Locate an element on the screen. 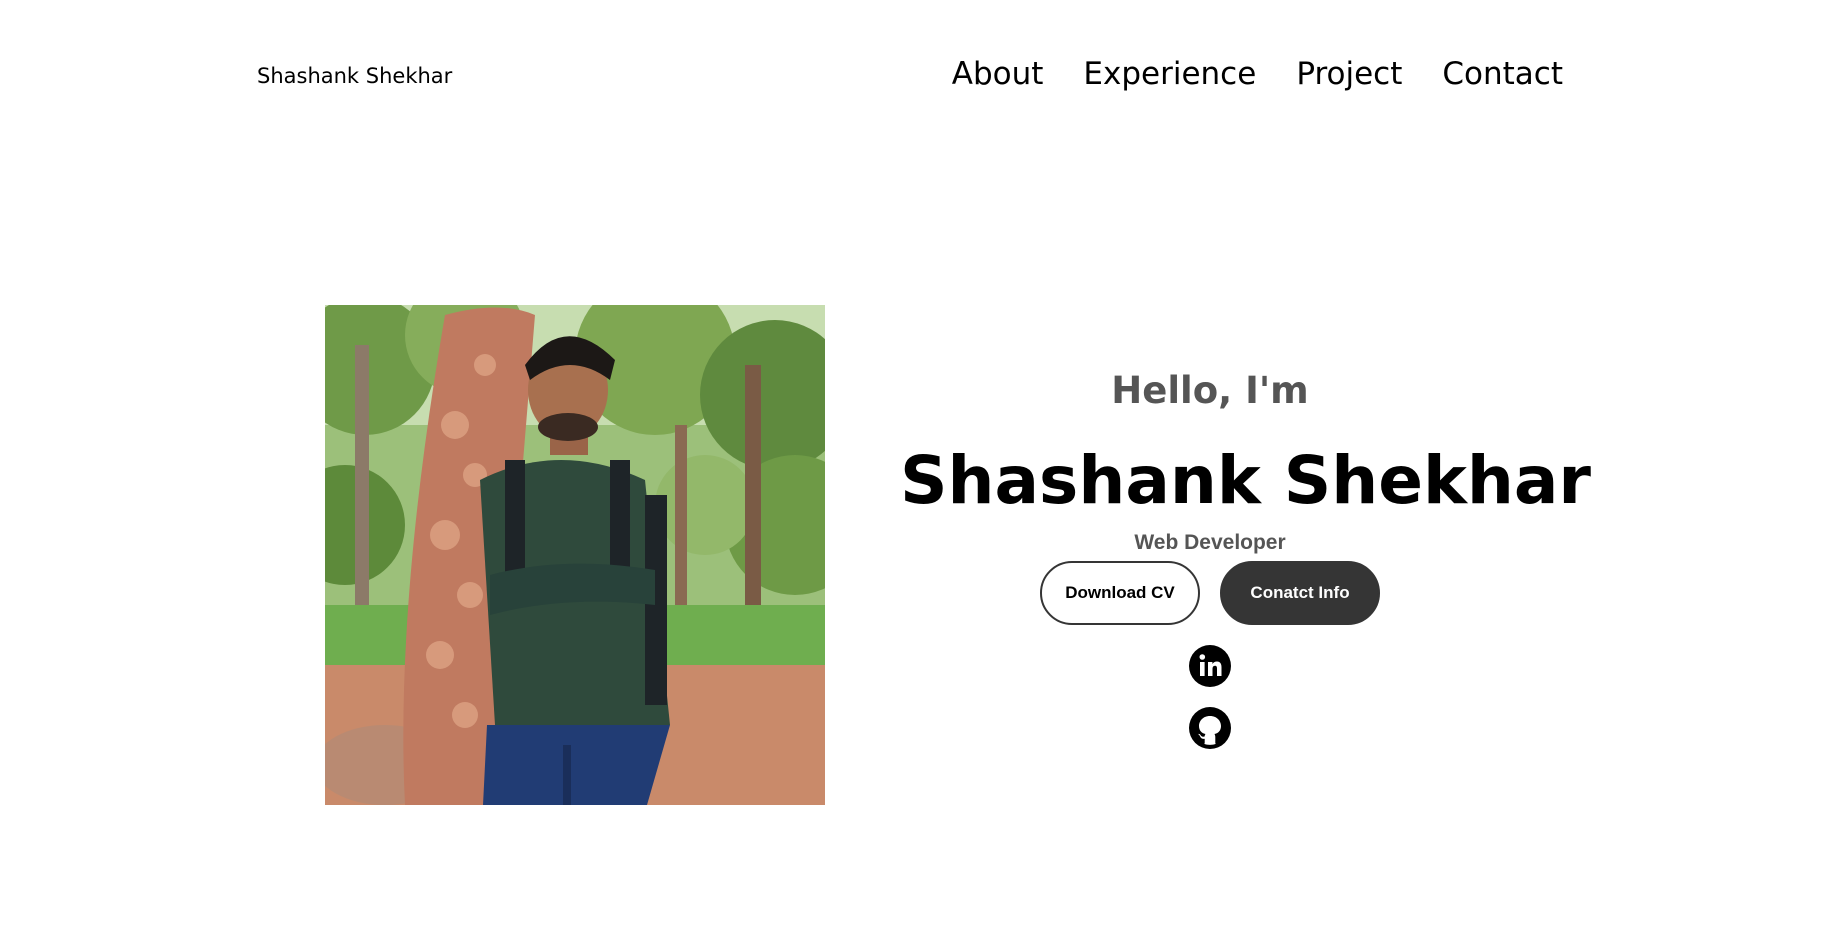 The image size is (1830, 942). linkedin-icon is located at coordinates (1210, 666).